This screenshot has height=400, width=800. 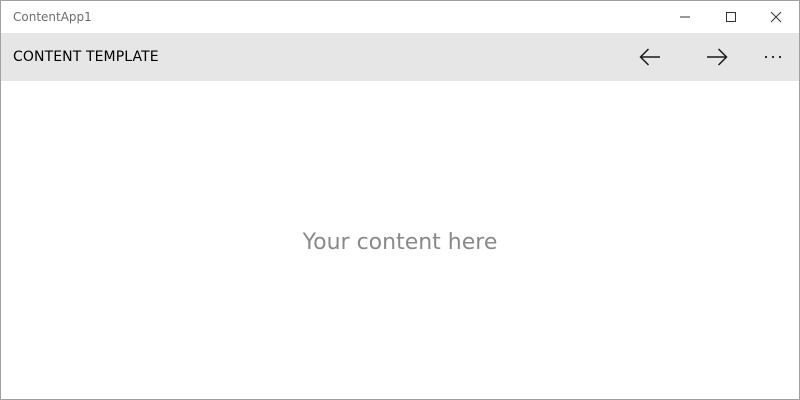 I want to click on forward-button, so click(x=717, y=57).